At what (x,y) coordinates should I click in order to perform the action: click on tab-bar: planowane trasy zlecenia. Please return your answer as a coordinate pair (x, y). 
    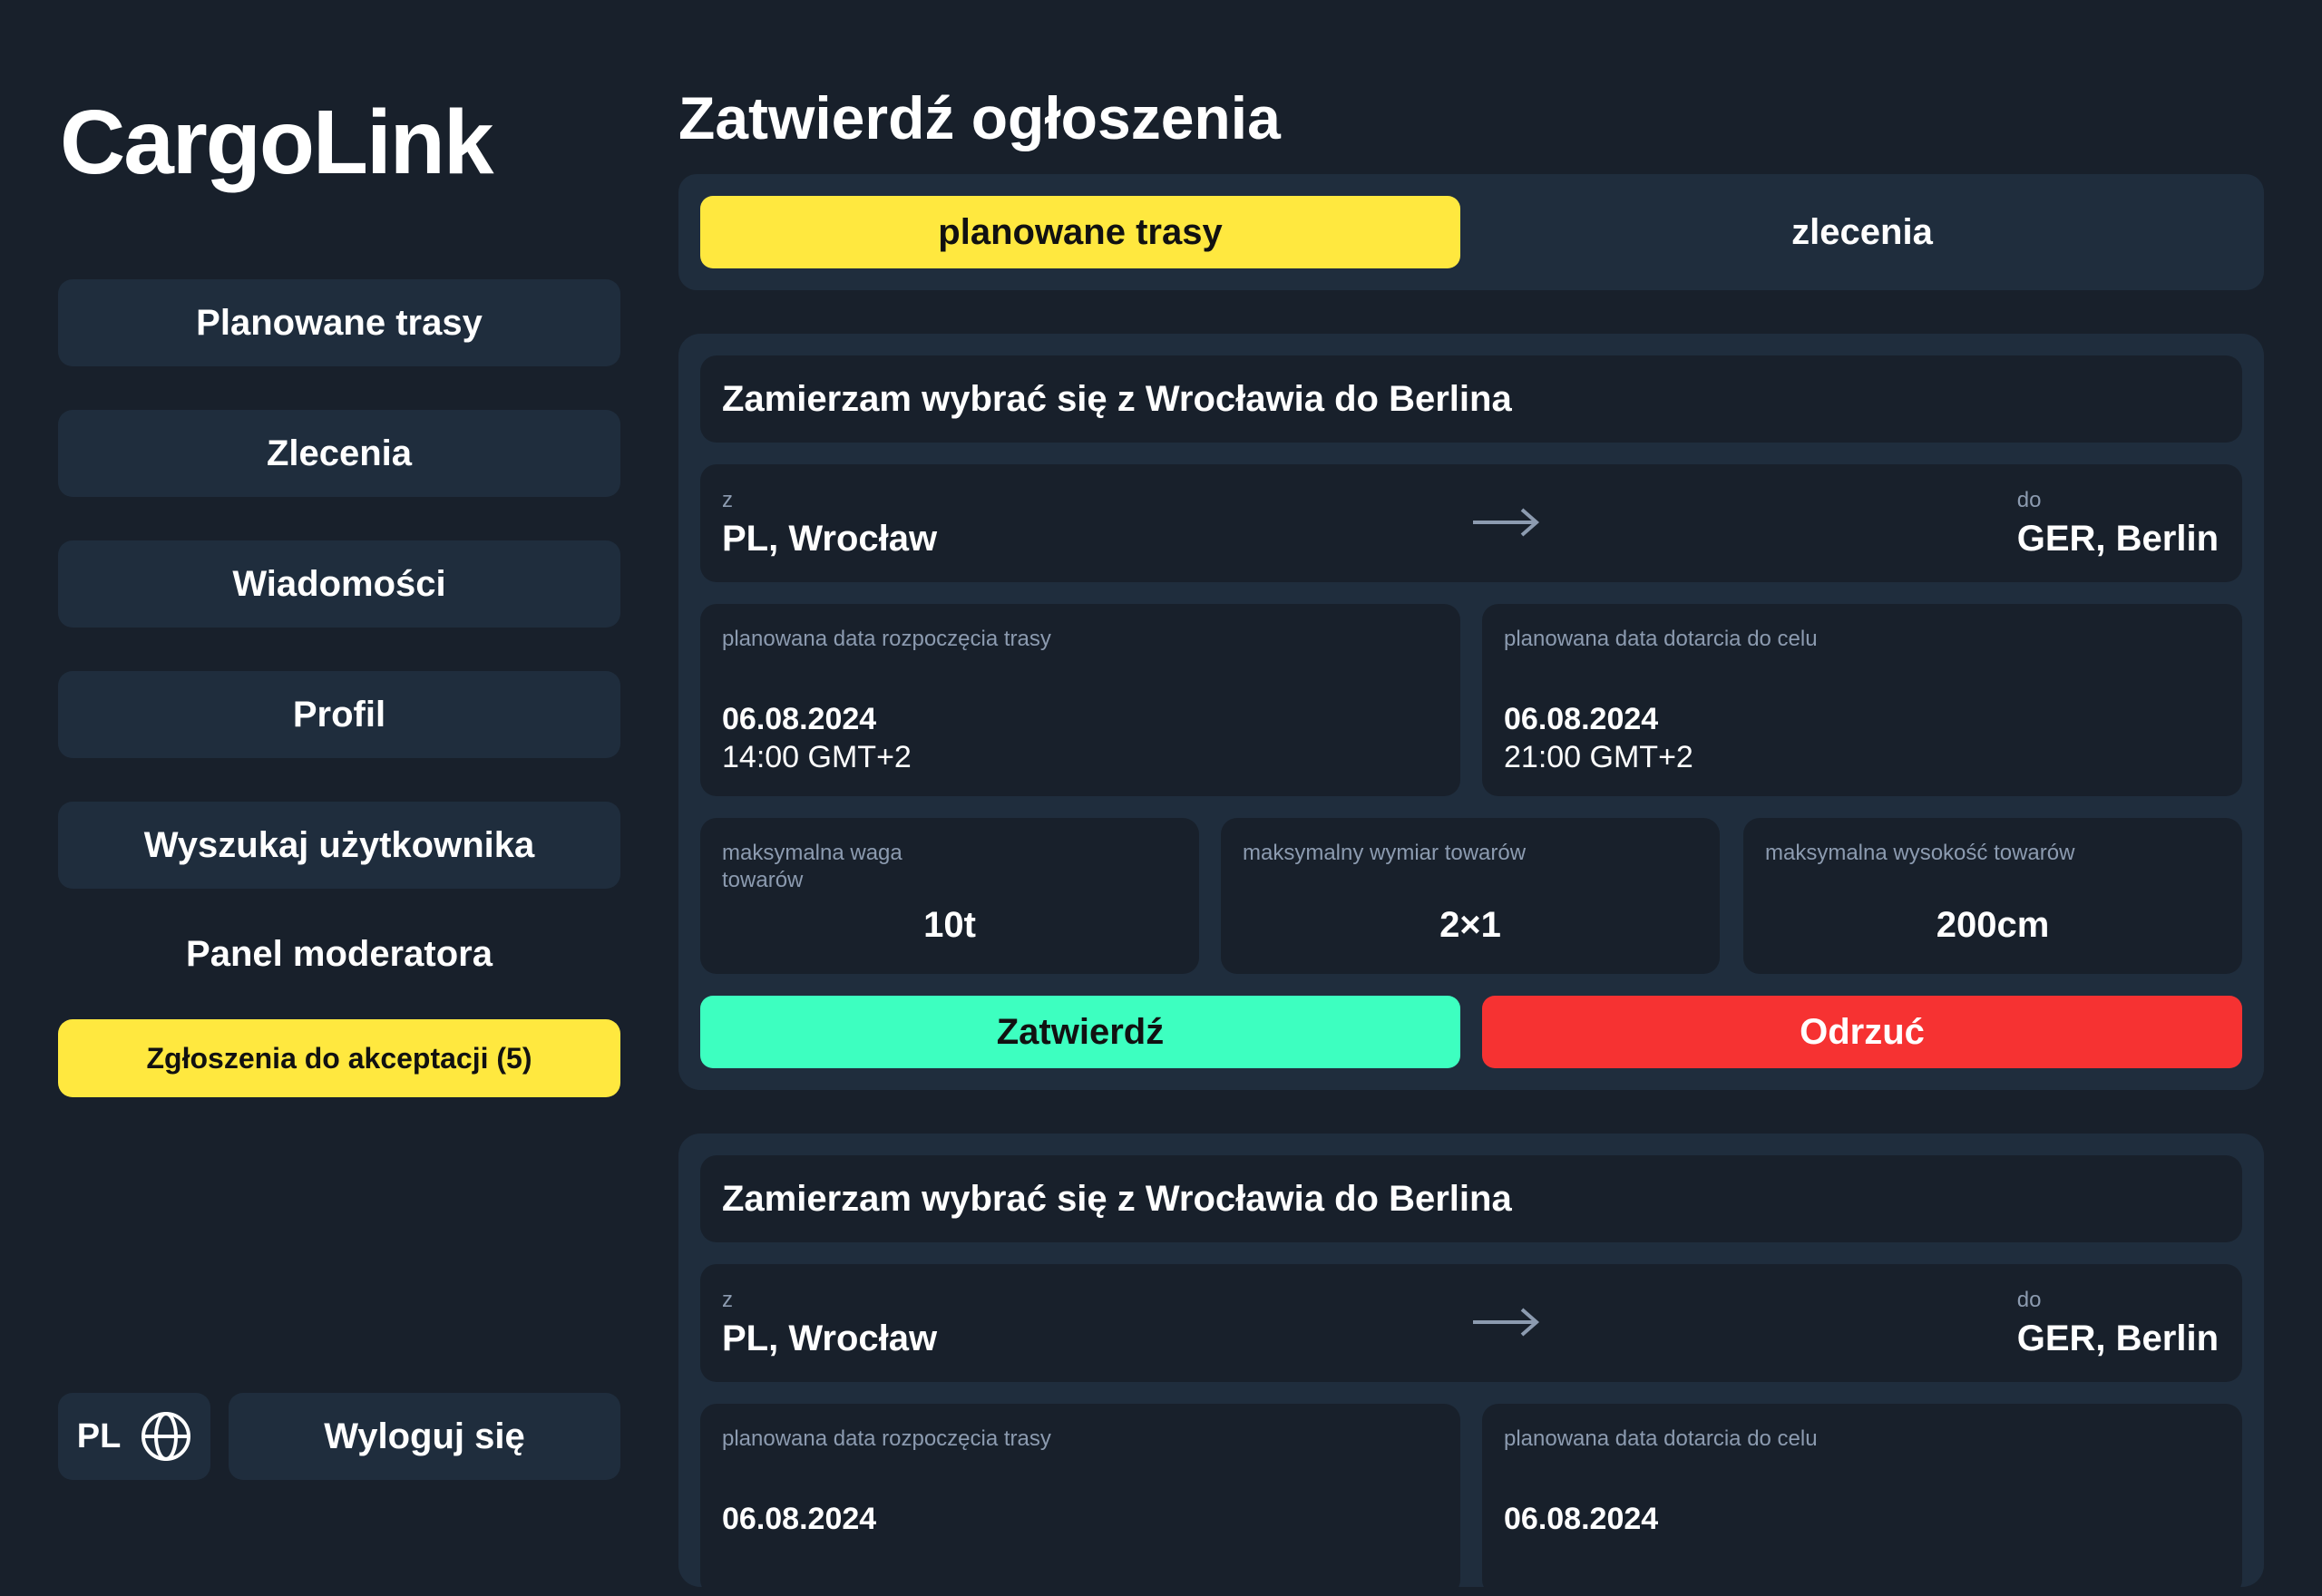
    Looking at the image, I should click on (1471, 232).